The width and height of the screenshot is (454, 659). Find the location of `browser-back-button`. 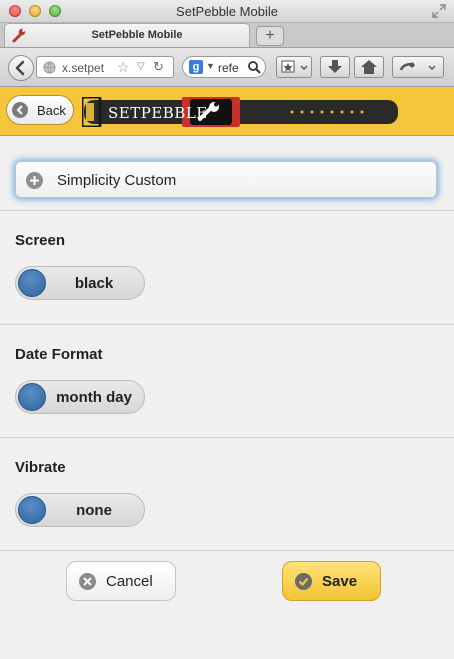

browser-back-button is located at coordinates (21, 68).